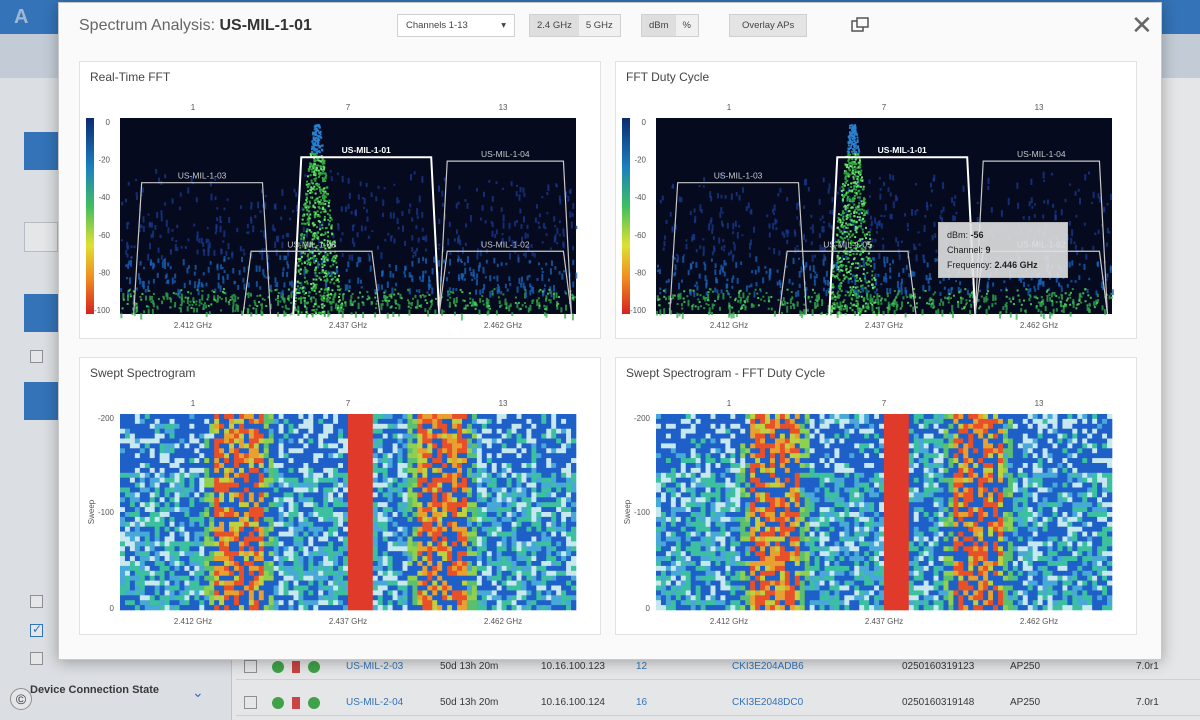  What do you see at coordinates (1003, 250) in the screenshot?
I see `chart-tooltip: dBm: -56 Channel: 9 Frequency: 2.446 GHz` at bounding box center [1003, 250].